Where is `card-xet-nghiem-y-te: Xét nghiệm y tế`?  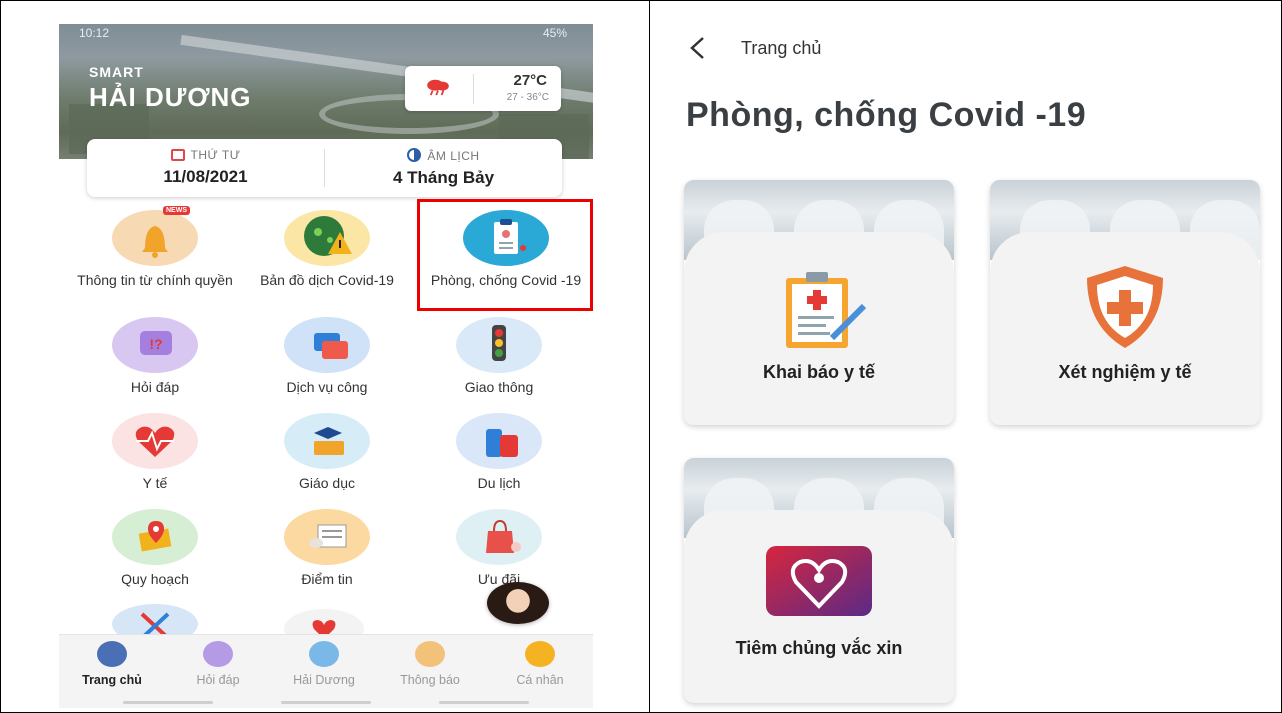
card-xet-nghiem-y-te: Xét nghiệm y tế is located at coordinates (1125, 302).